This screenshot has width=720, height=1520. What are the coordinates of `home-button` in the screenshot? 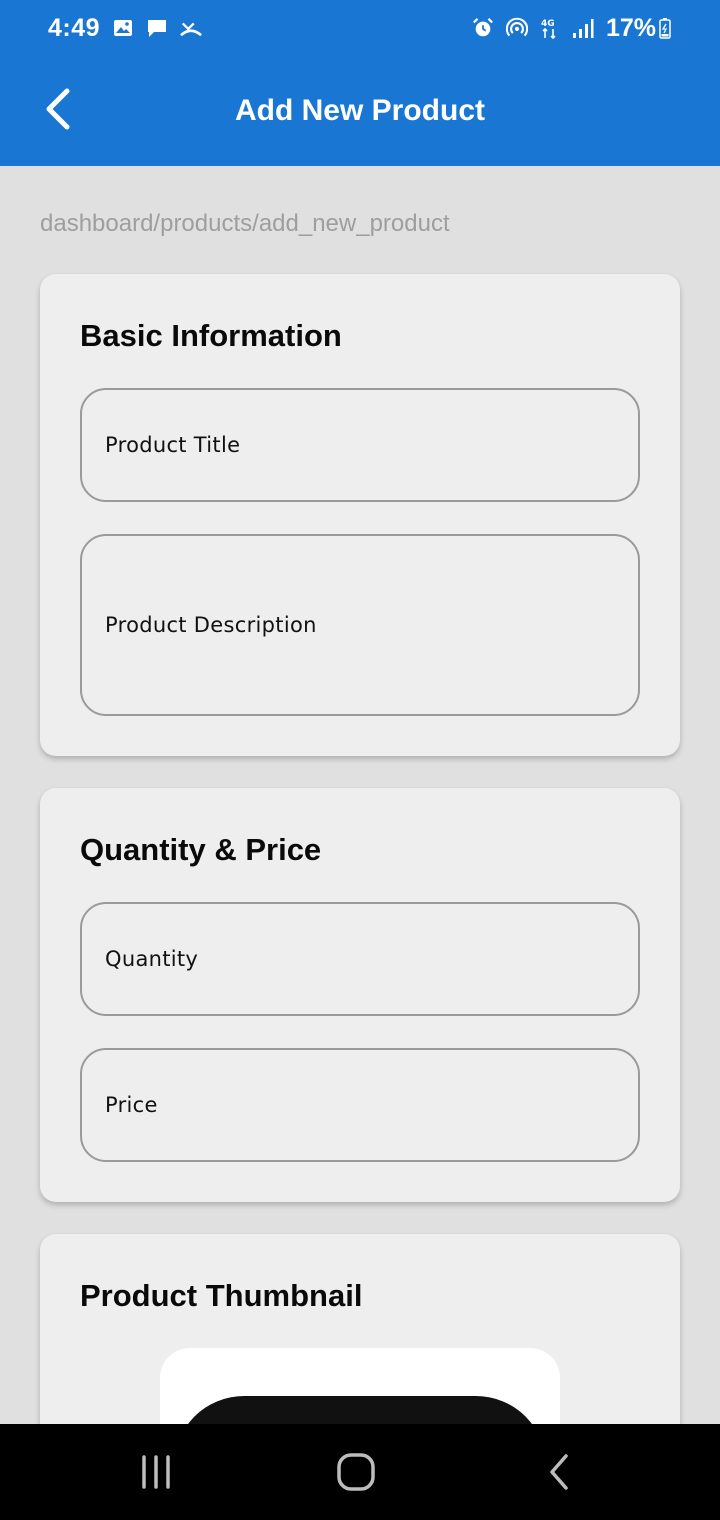 It's located at (356, 1474).